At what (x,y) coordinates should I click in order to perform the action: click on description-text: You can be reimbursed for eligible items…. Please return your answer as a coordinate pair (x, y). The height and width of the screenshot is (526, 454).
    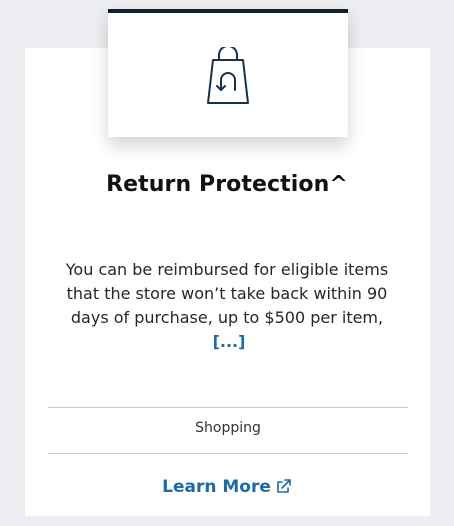
    Looking at the image, I should click on (227, 293).